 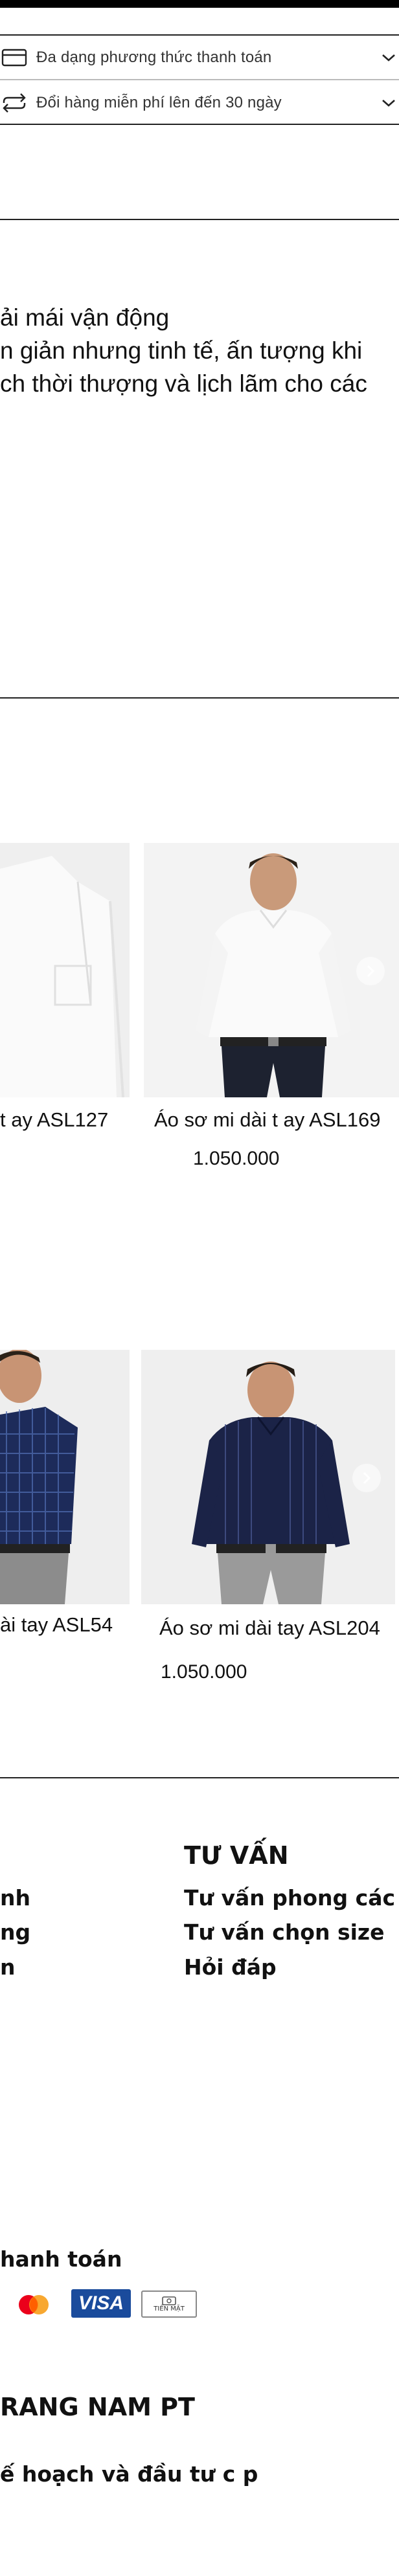 I want to click on description-line: n giản nhưng tinh tế, ấn tượng khi, so click(x=181, y=350).